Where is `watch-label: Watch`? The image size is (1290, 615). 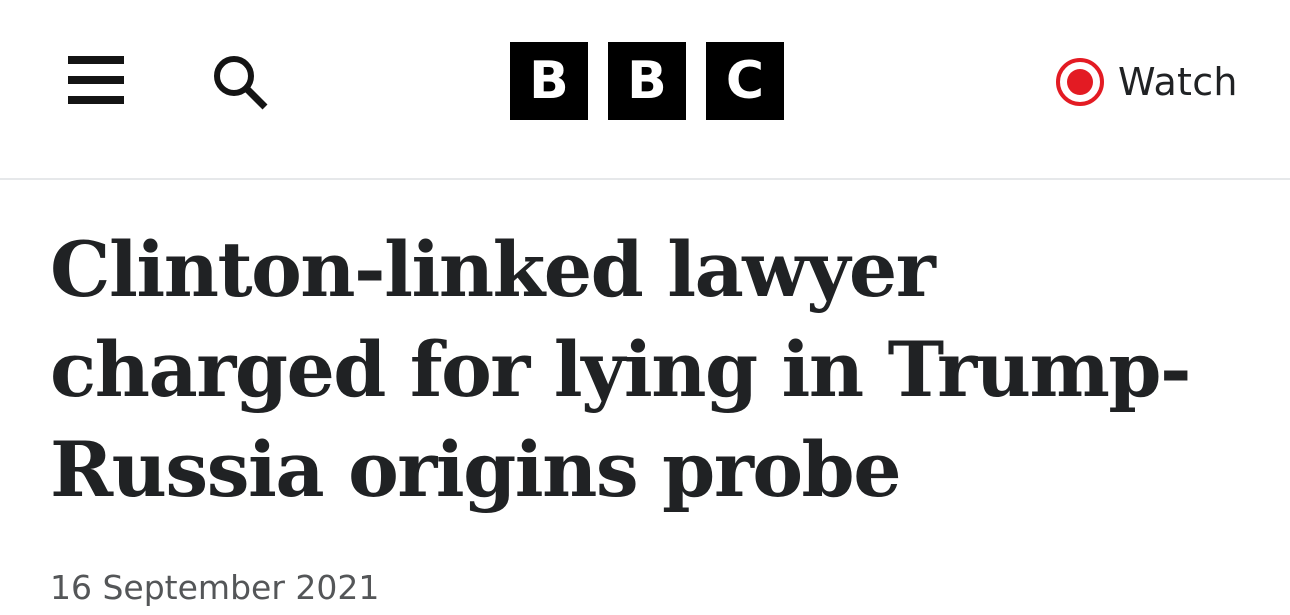 watch-label: Watch is located at coordinates (1178, 82).